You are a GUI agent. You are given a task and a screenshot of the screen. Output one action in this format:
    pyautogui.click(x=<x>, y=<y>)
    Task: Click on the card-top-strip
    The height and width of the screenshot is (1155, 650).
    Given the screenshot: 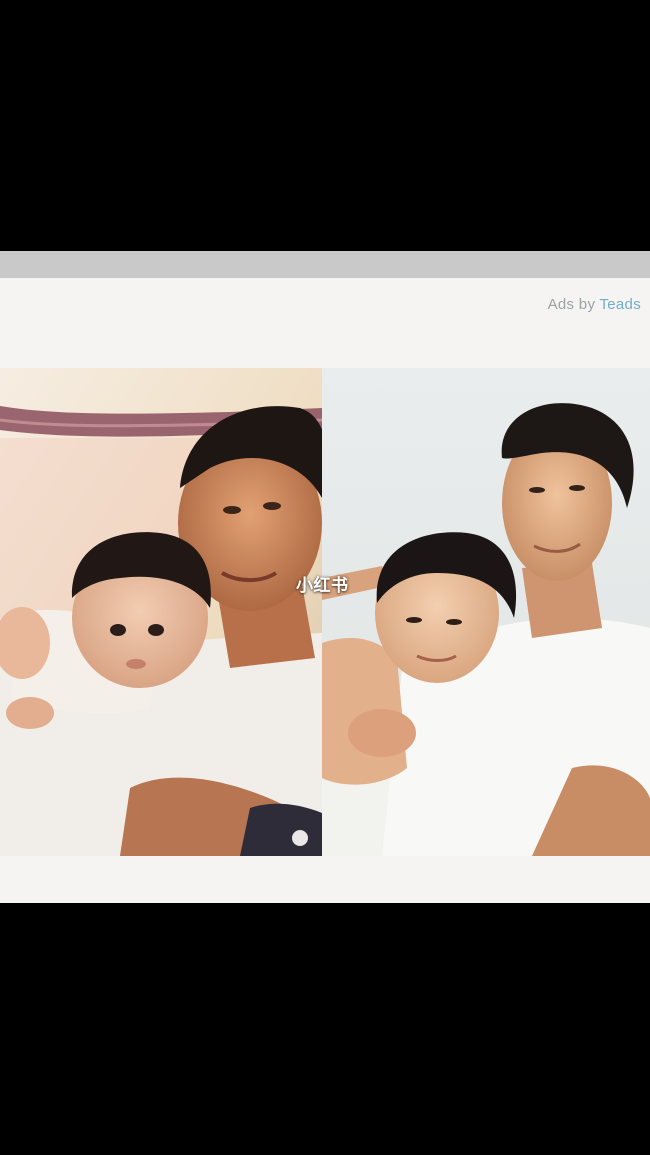 What is the action you would take?
    pyautogui.click(x=325, y=264)
    